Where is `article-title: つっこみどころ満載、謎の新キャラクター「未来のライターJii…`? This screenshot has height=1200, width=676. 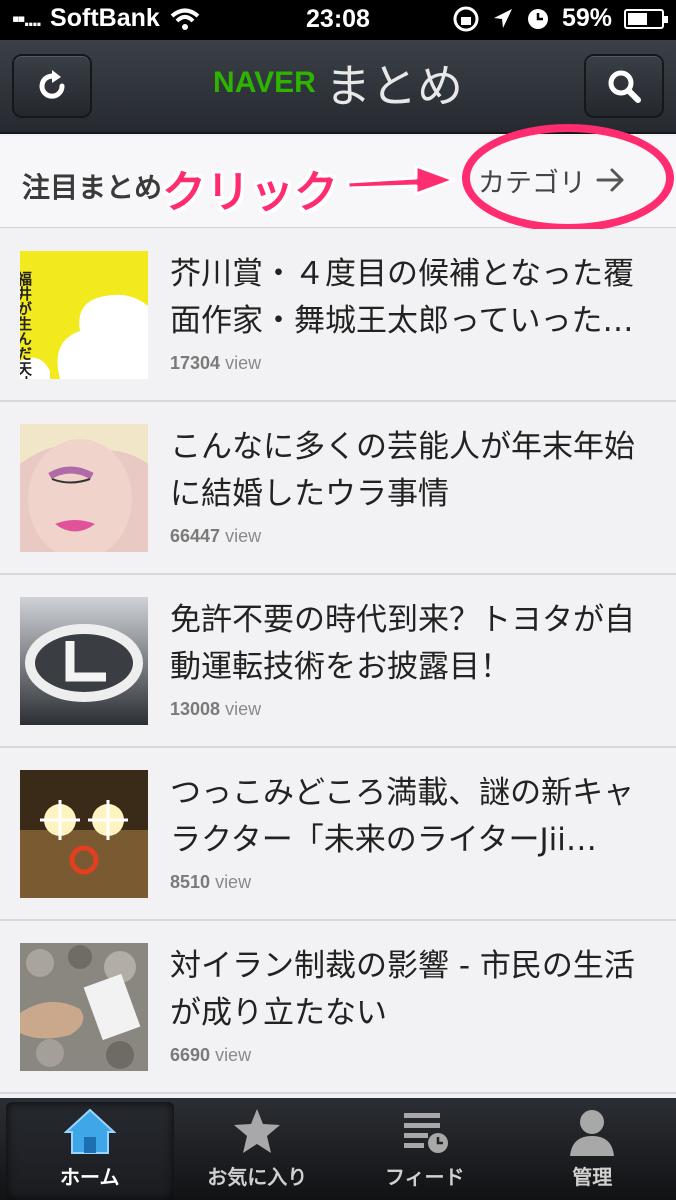
article-title: つっこみどころ満載、謎の新キャラクター「未来のライターJii… is located at coordinates (402, 816).